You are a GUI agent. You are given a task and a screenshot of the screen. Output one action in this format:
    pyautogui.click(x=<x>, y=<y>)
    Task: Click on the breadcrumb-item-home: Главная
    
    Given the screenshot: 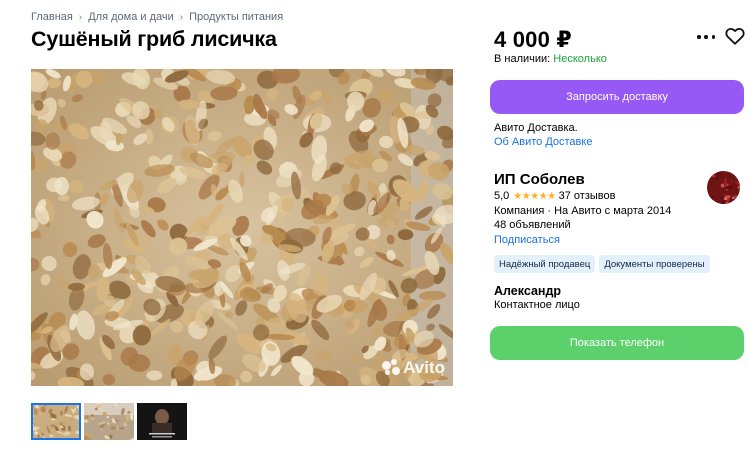 What is the action you would take?
    pyautogui.click(x=52, y=17)
    